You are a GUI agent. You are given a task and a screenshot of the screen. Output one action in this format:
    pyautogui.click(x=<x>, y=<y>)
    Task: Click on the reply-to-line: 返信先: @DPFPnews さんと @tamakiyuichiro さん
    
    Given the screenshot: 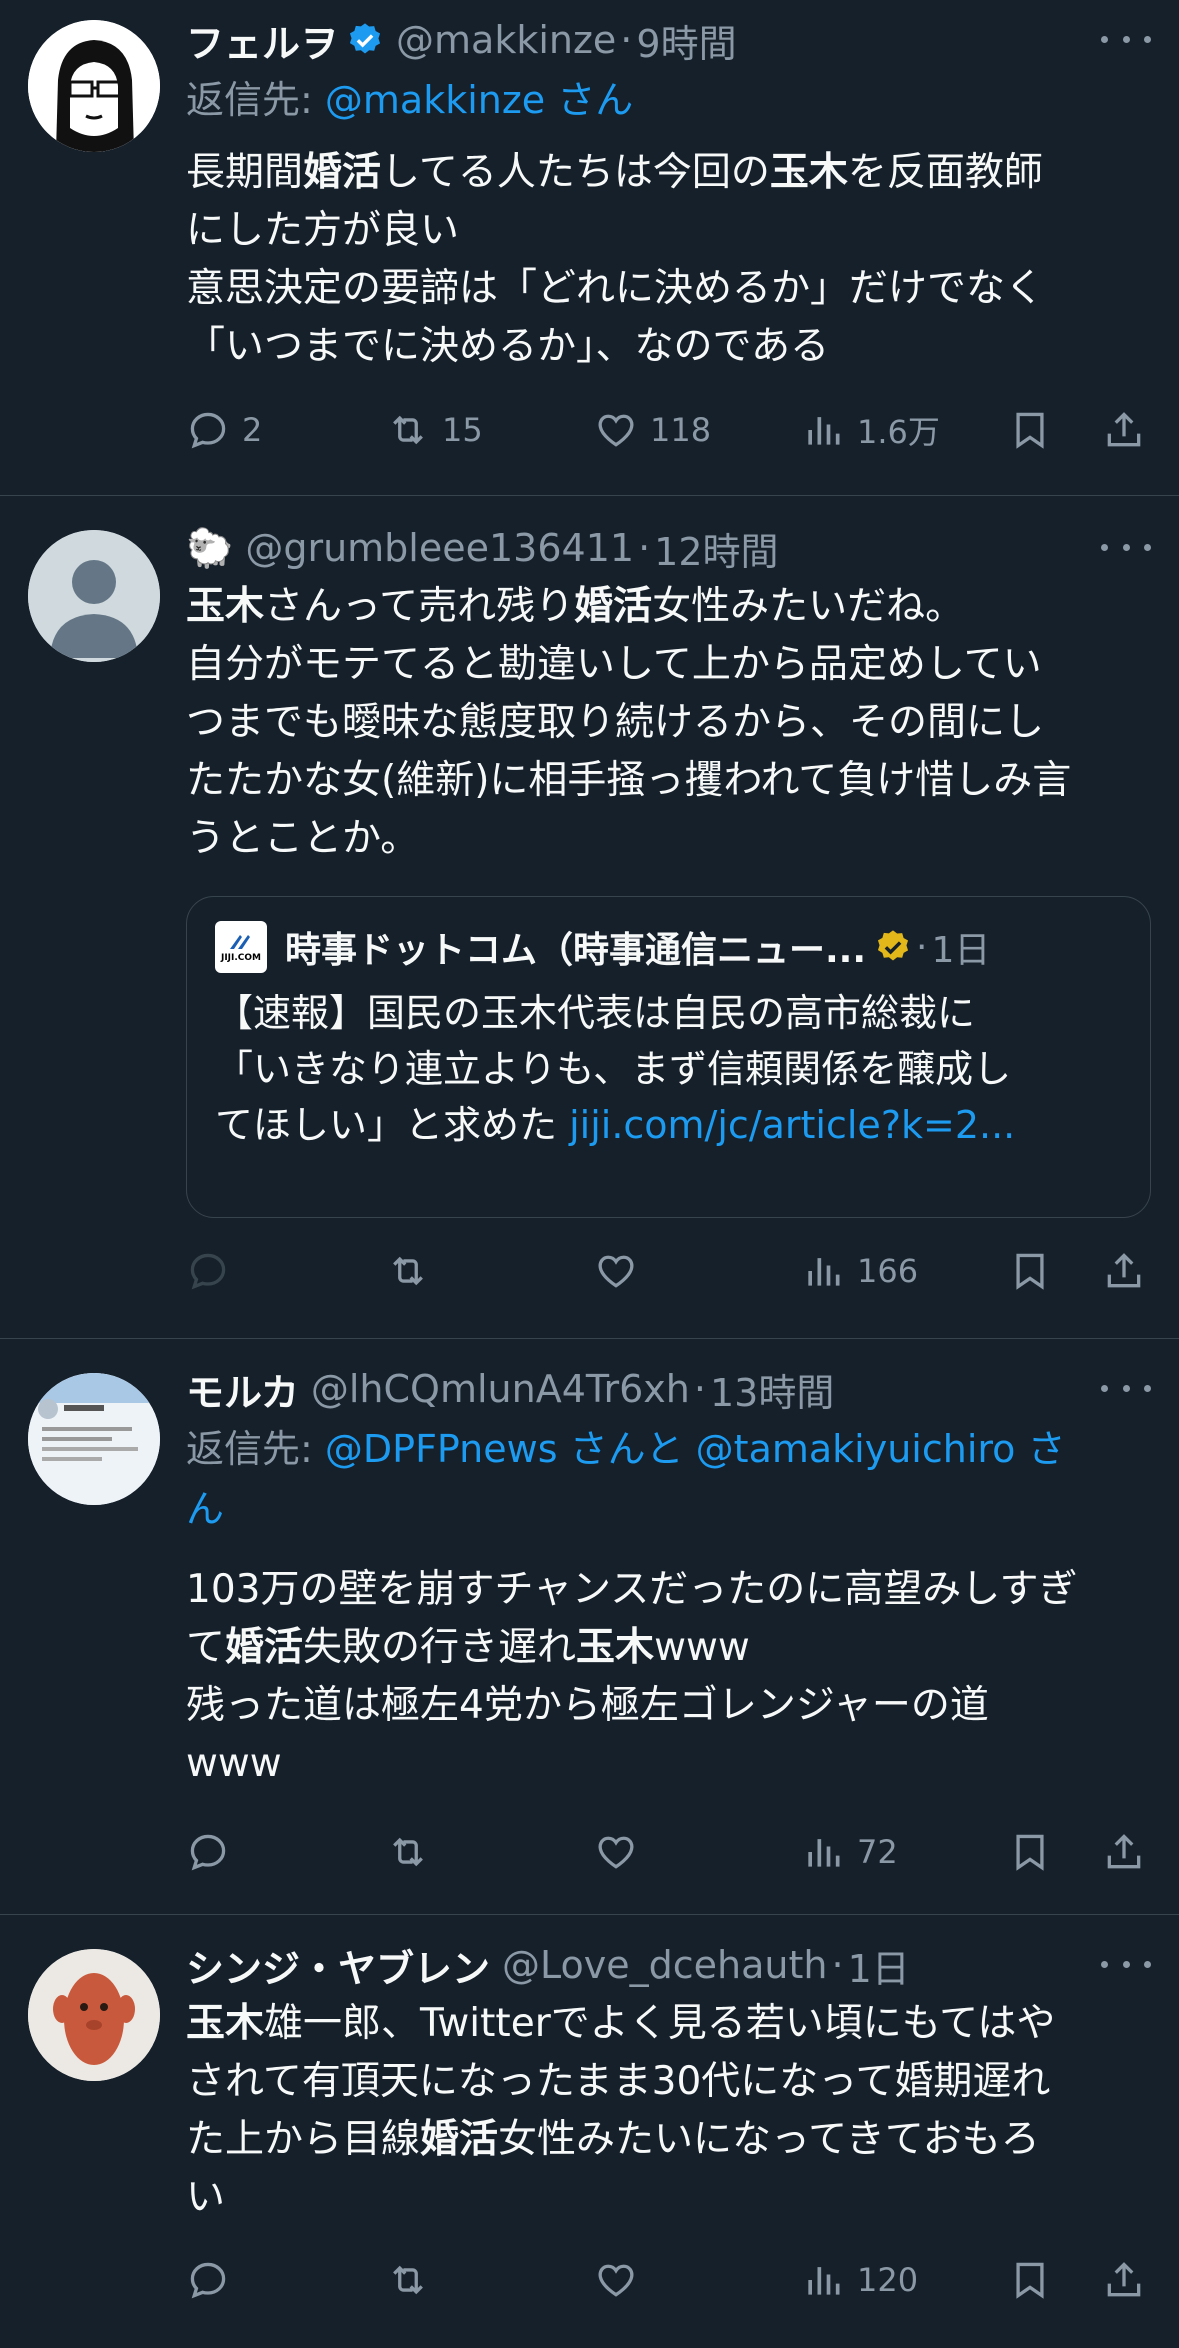 What is the action you would take?
    pyautogui.click(x=668, y=1479)
    